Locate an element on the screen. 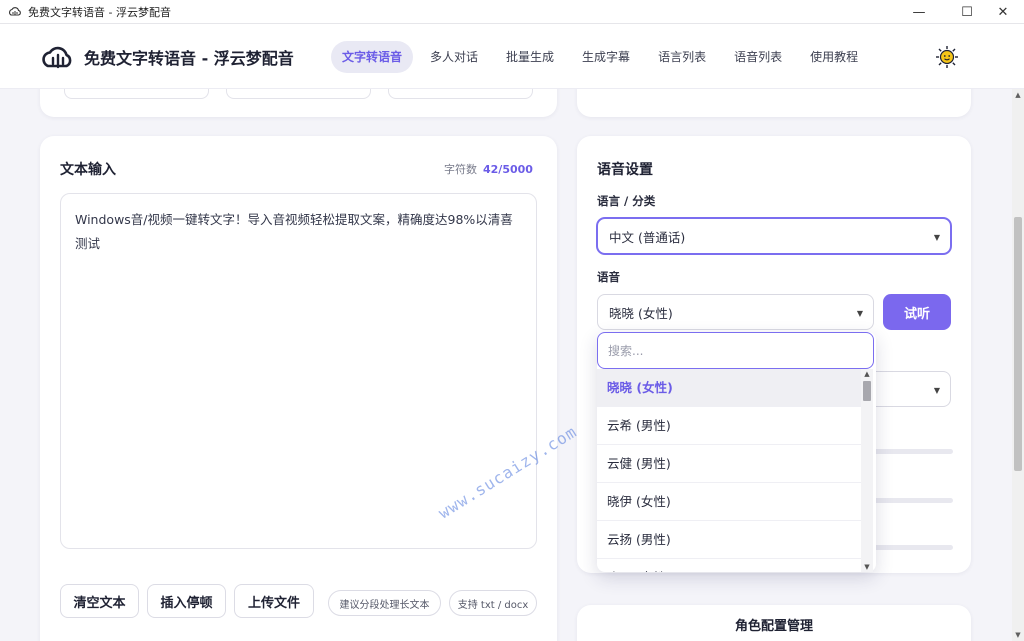 This screenshot has height=641, width=1024. window-titlebar: 免费文字转语音 - 浮云梦配音 is located at coordinates (512, 12).